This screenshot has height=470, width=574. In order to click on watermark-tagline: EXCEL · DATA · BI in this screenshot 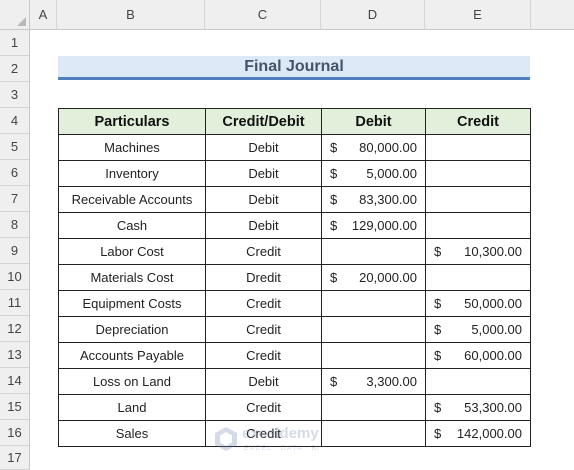, I will do `click(282, 448)`.